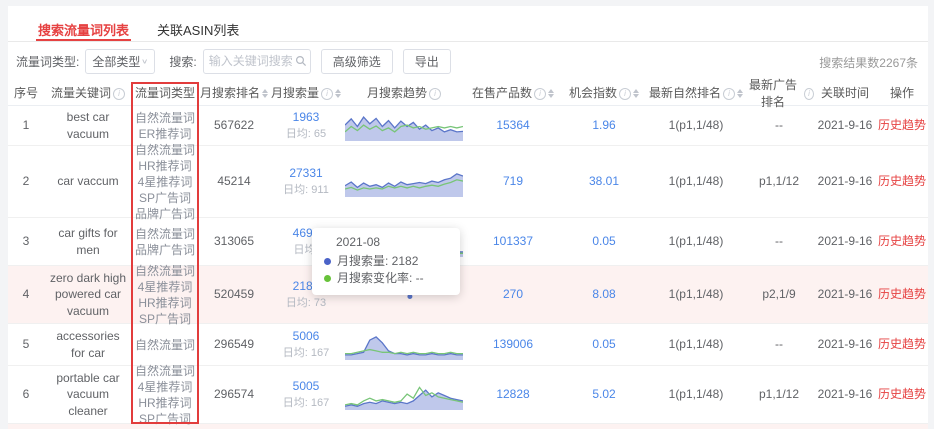 Image resolution: width=934 pixels, height=429 pixels. I want to click on traffic-type-select: 全部类型 ∨, so click(120, 61).